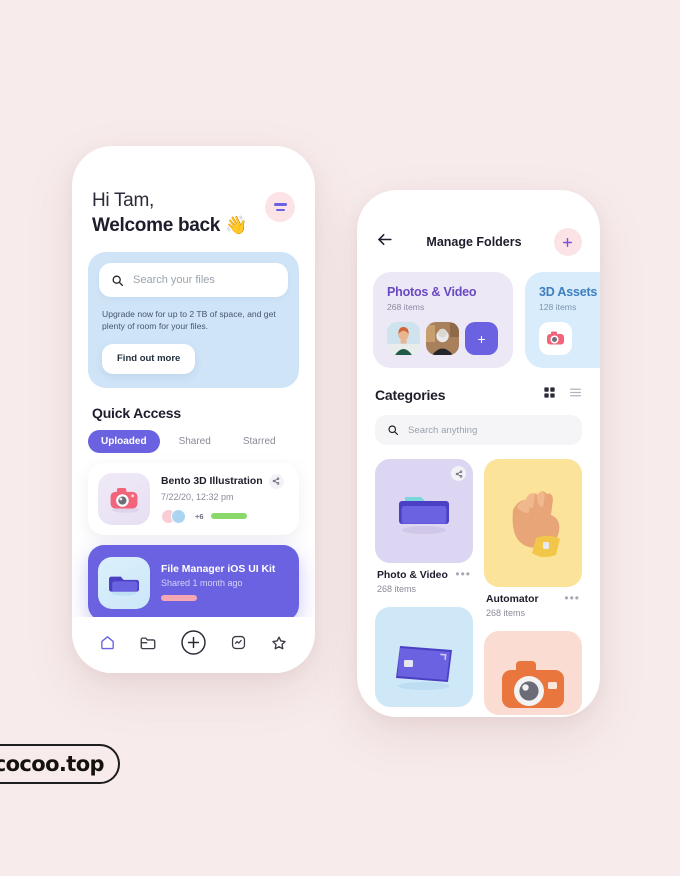 This screenshot has width=680, height=876. I want to click on folder-name: Photos & Video, so click(432, 292).